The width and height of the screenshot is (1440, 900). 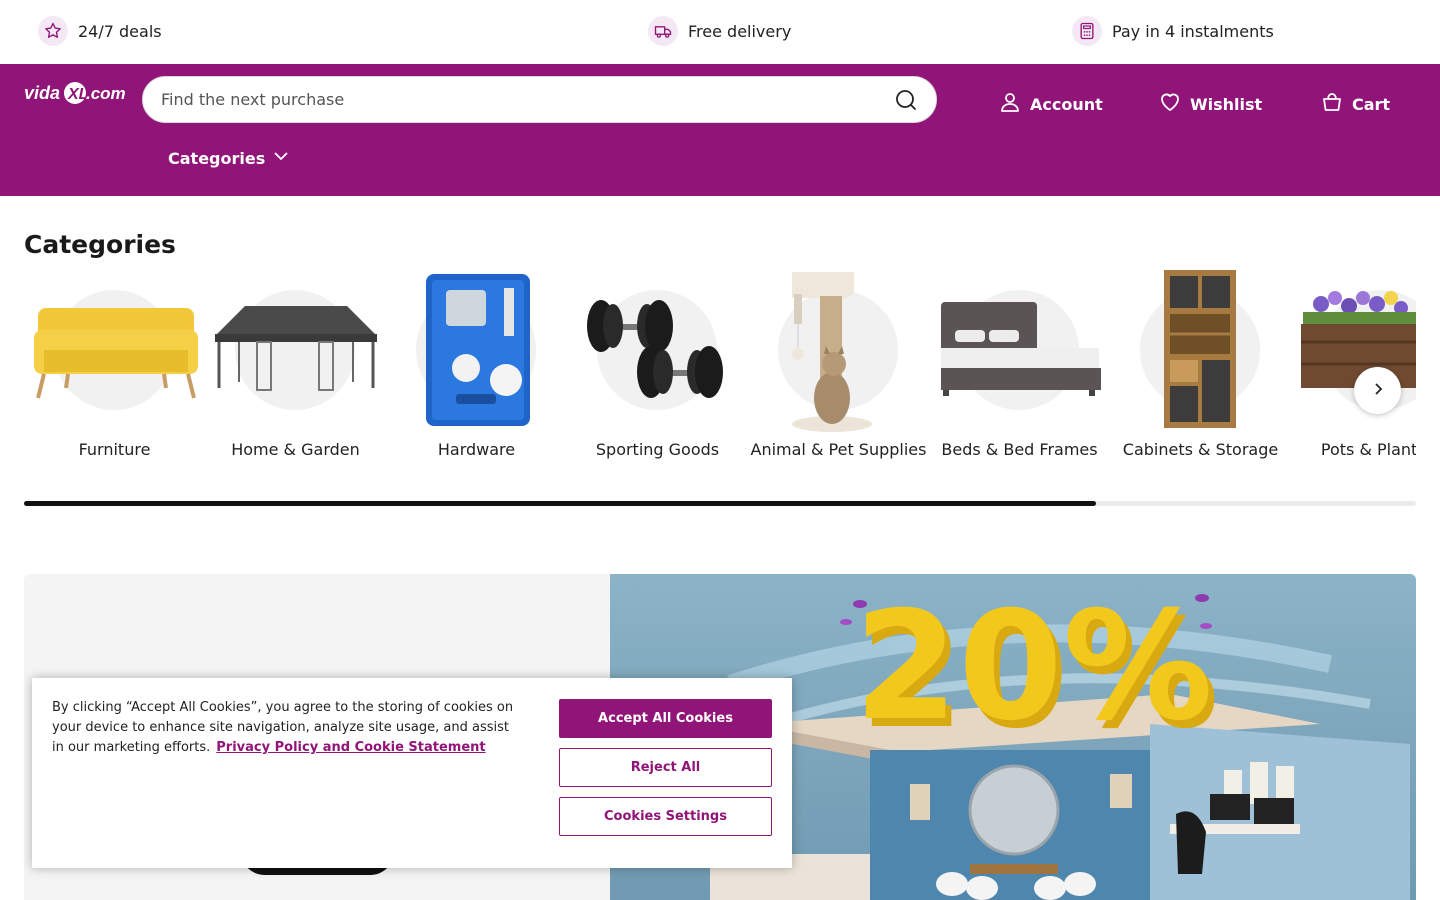 I want to click on cart-link: Cart, so click(x=1355, y=104).